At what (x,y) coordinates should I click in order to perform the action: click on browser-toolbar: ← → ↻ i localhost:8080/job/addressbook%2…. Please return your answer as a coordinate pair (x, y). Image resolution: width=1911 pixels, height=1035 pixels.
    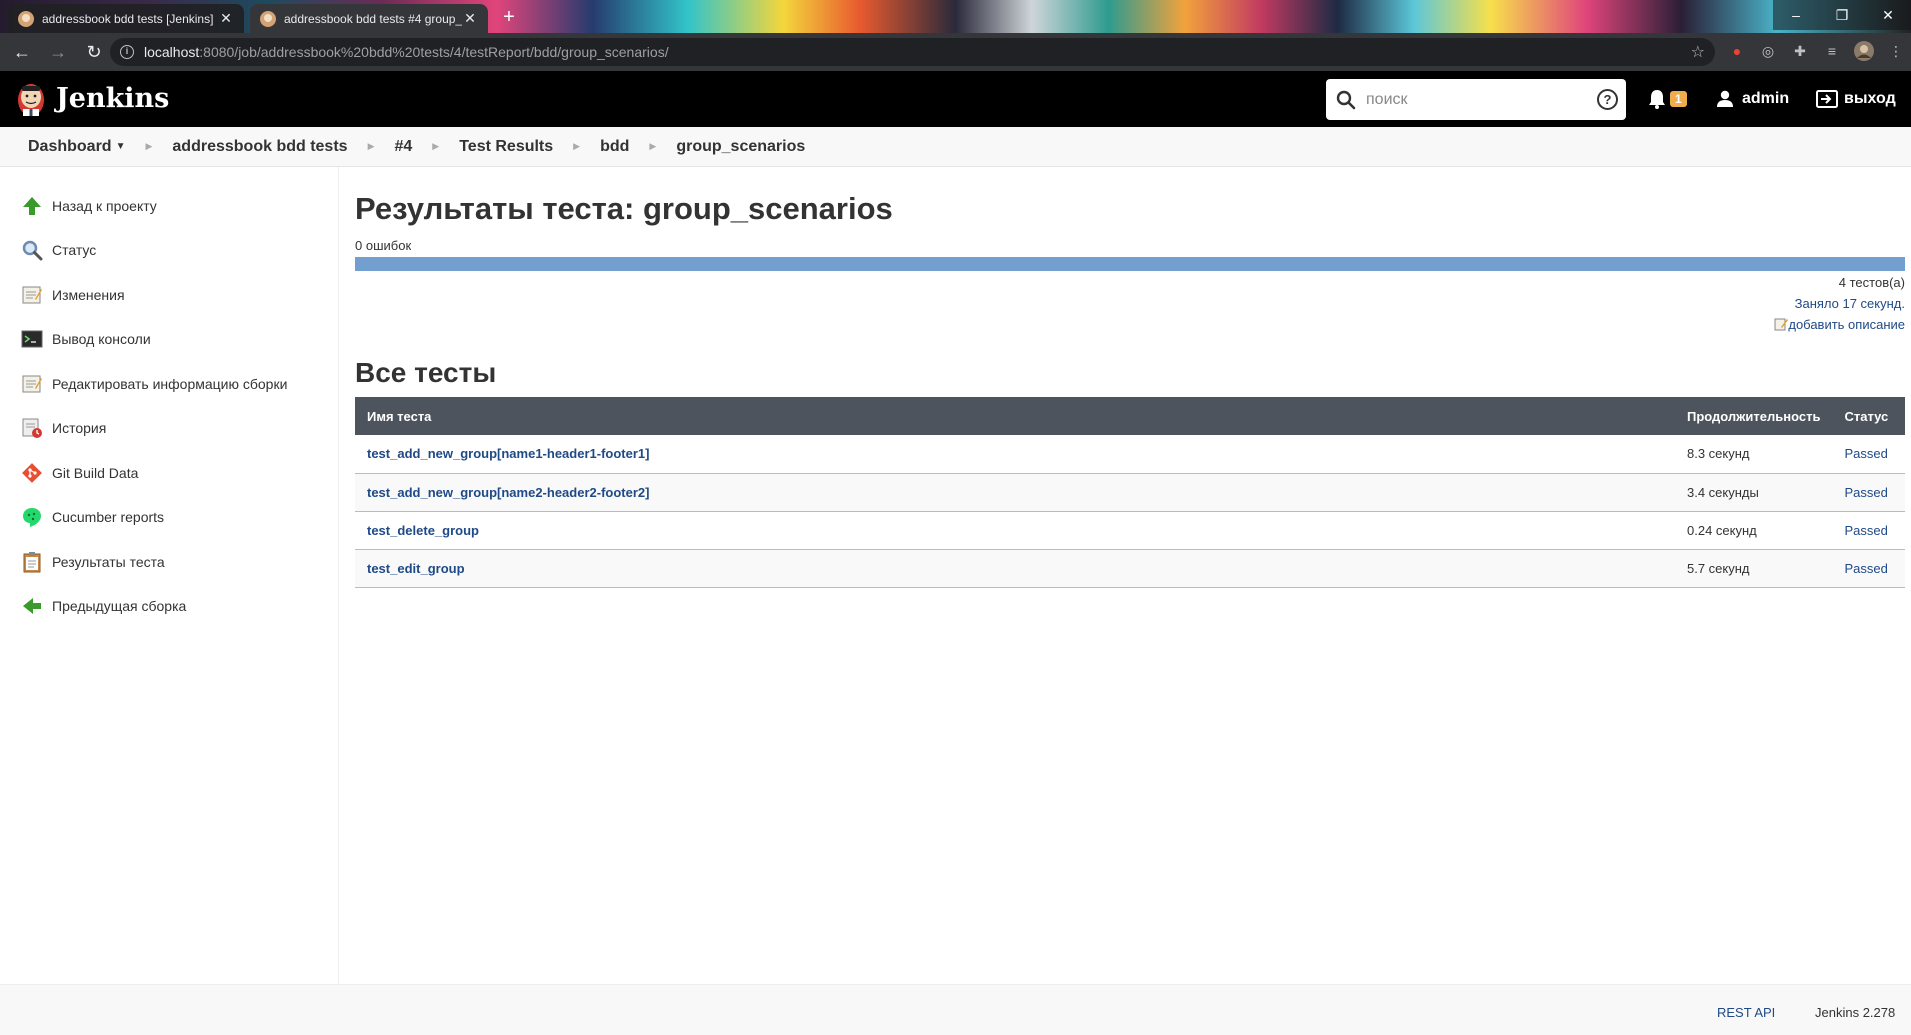
    Looking at the image, I should click on (955, 52).